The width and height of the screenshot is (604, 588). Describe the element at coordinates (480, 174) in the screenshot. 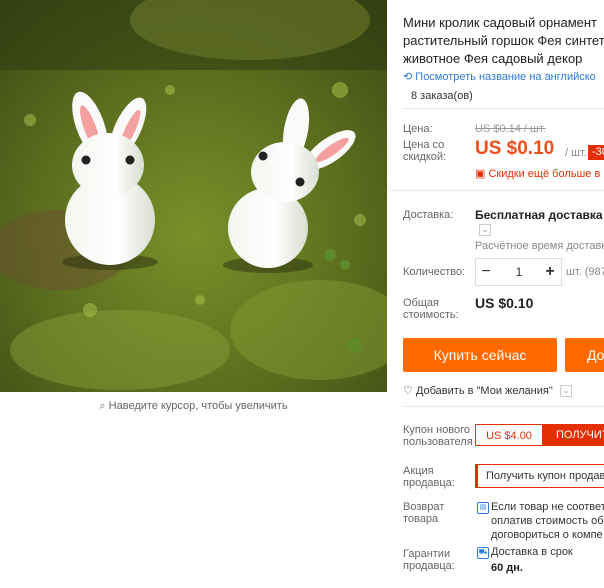

I see `phone-icon: ▣` at that location.